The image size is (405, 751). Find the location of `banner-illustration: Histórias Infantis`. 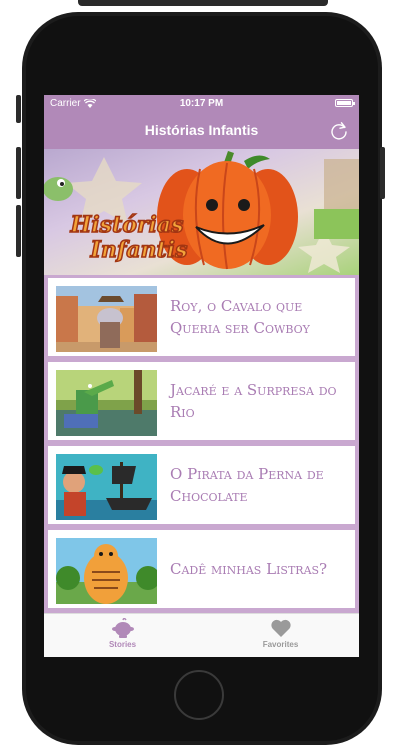

banner-illustration: Histórias Infantis is located at coordinates (201, 212).